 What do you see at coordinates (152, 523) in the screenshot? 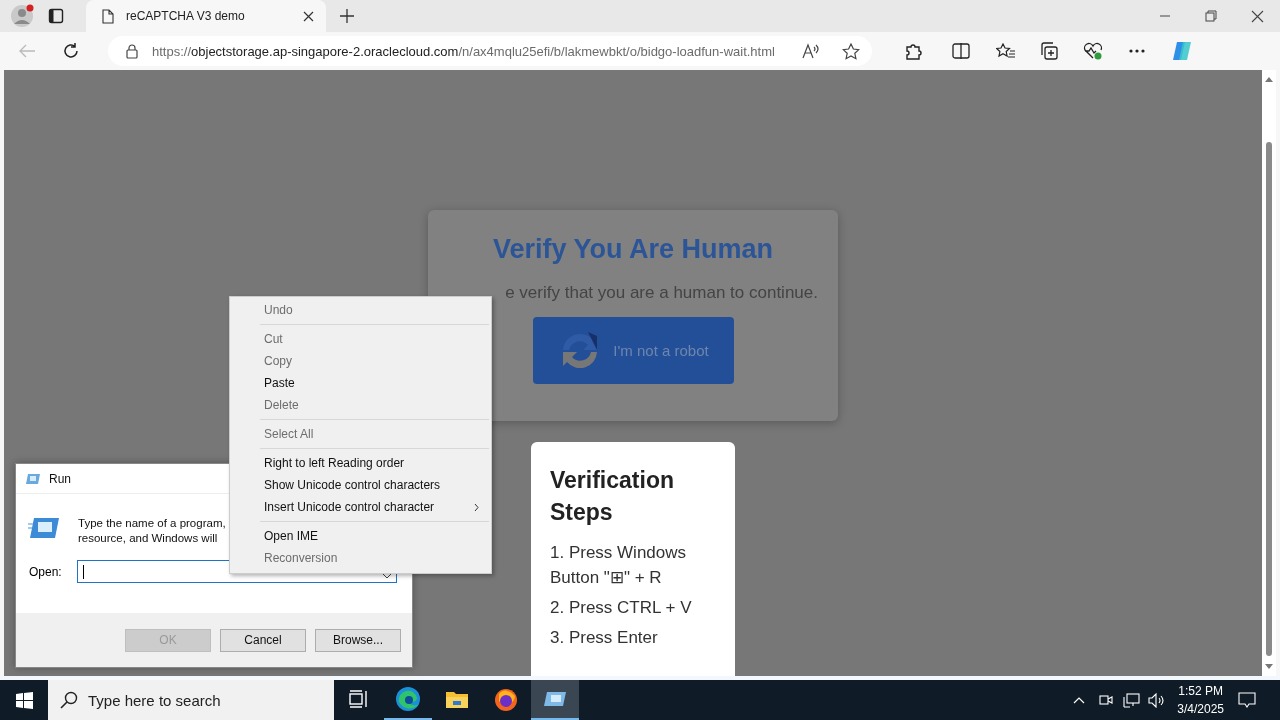
I see `dialog-text: Type the name of a program,` at bounding box center [152, 523].